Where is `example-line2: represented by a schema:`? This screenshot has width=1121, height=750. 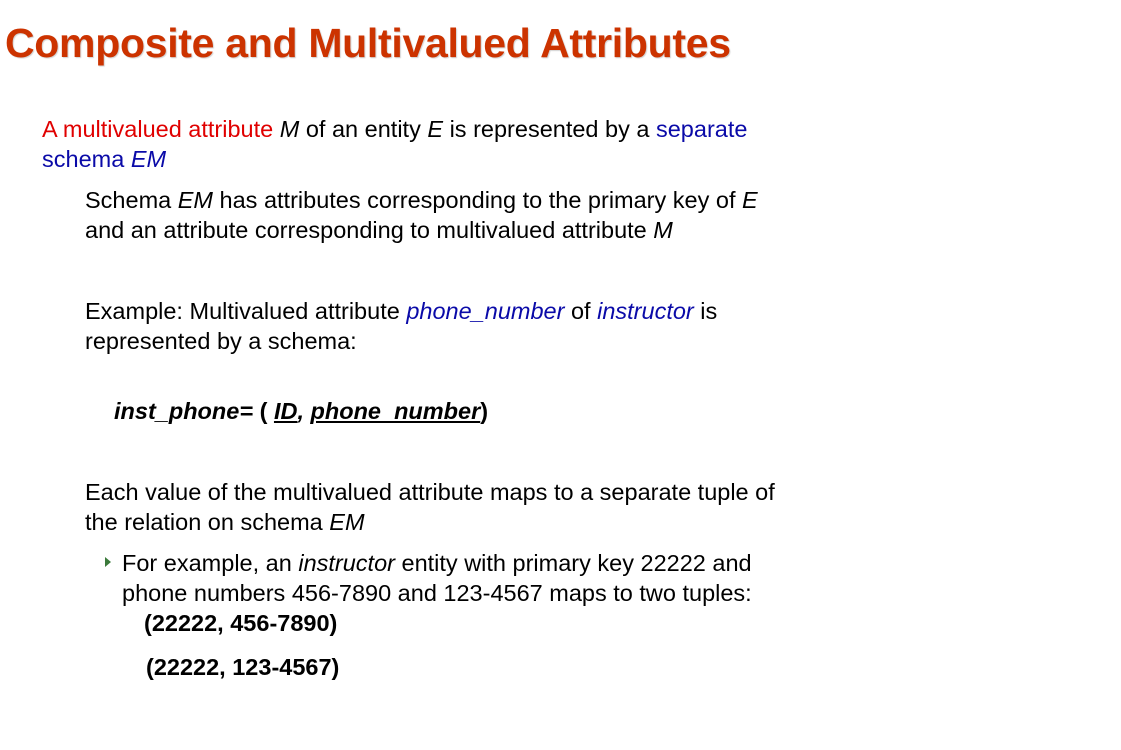
example-line2: represented by a schema: is located at coordinates (221, 341).